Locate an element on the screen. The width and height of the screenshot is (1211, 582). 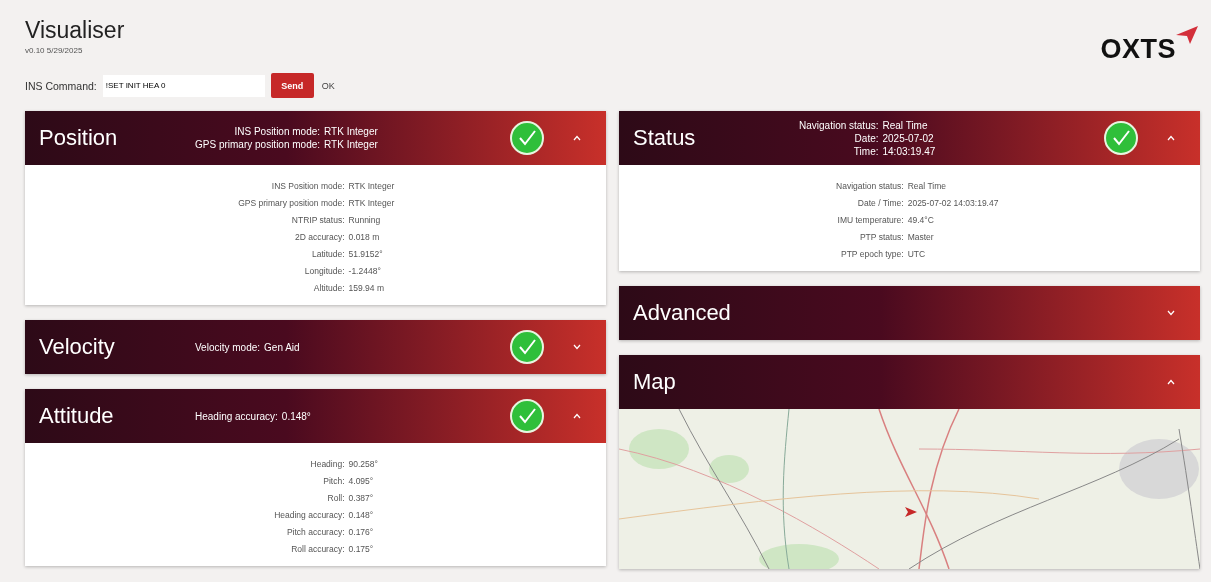
field-label: NTRIP status: is located at coordinates (317, 220).